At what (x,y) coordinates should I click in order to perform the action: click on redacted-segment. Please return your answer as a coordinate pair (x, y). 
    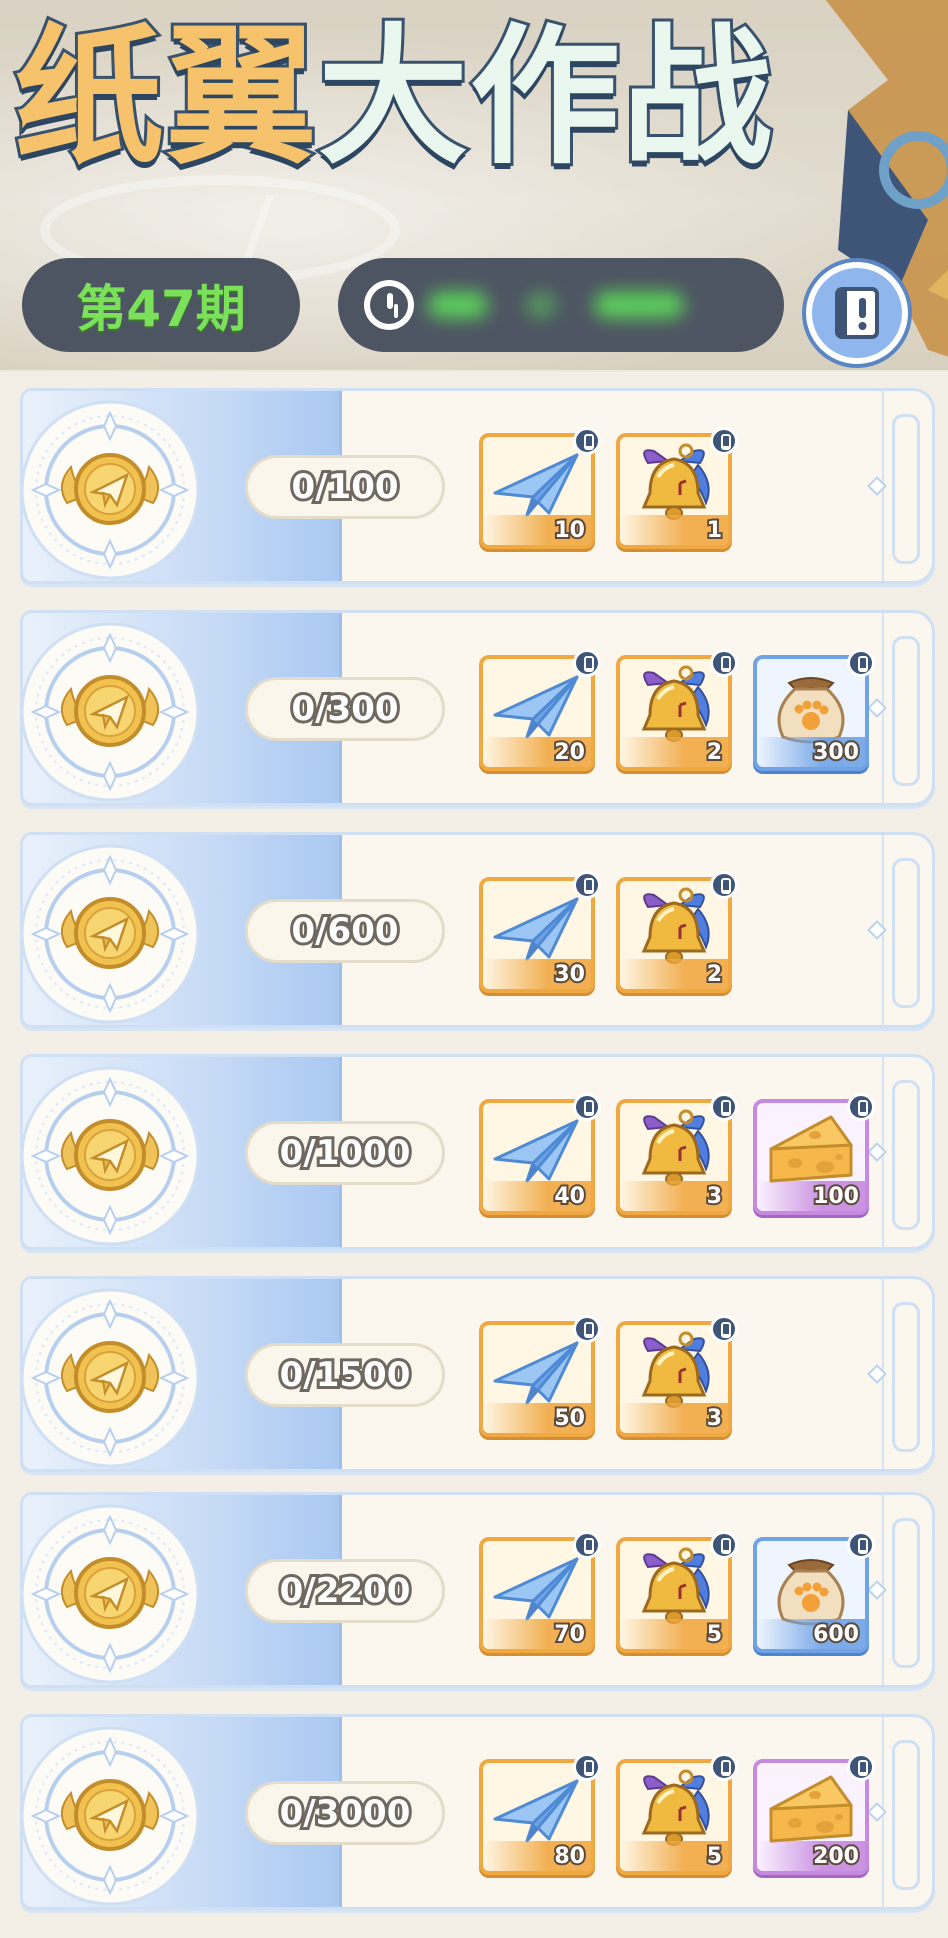
    Looking at the image, I should click on (541, 305).